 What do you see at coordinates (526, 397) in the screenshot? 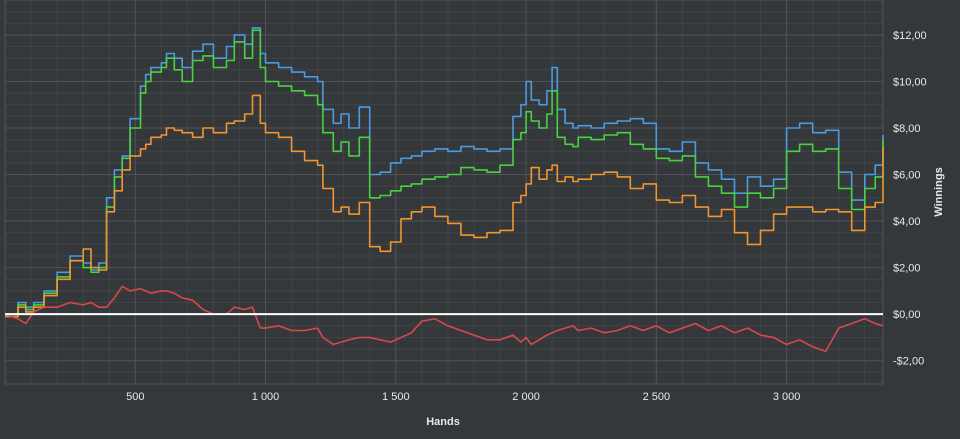
I see `x-tick-label: 2 000` at bounding box center [526, 397].